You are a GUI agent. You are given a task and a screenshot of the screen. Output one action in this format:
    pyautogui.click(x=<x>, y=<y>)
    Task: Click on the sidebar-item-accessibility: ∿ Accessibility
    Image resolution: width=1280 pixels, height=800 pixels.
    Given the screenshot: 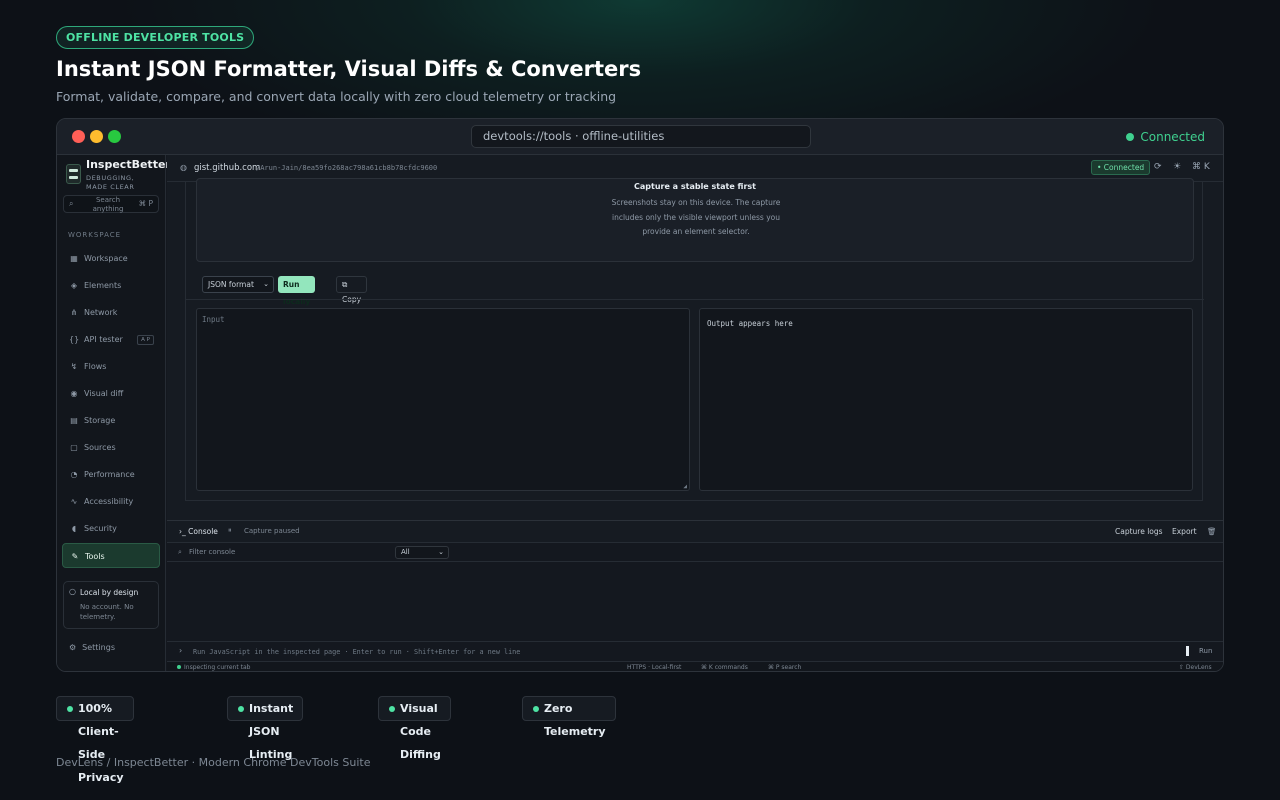 What is the action you would take?
    pyautogui.click(x=111, y=501)
    